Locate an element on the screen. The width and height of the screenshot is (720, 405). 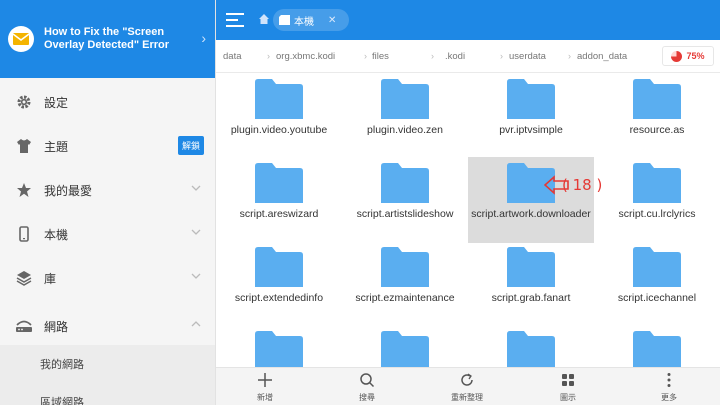
more-vert-icon is located at coordinates (669, 380).